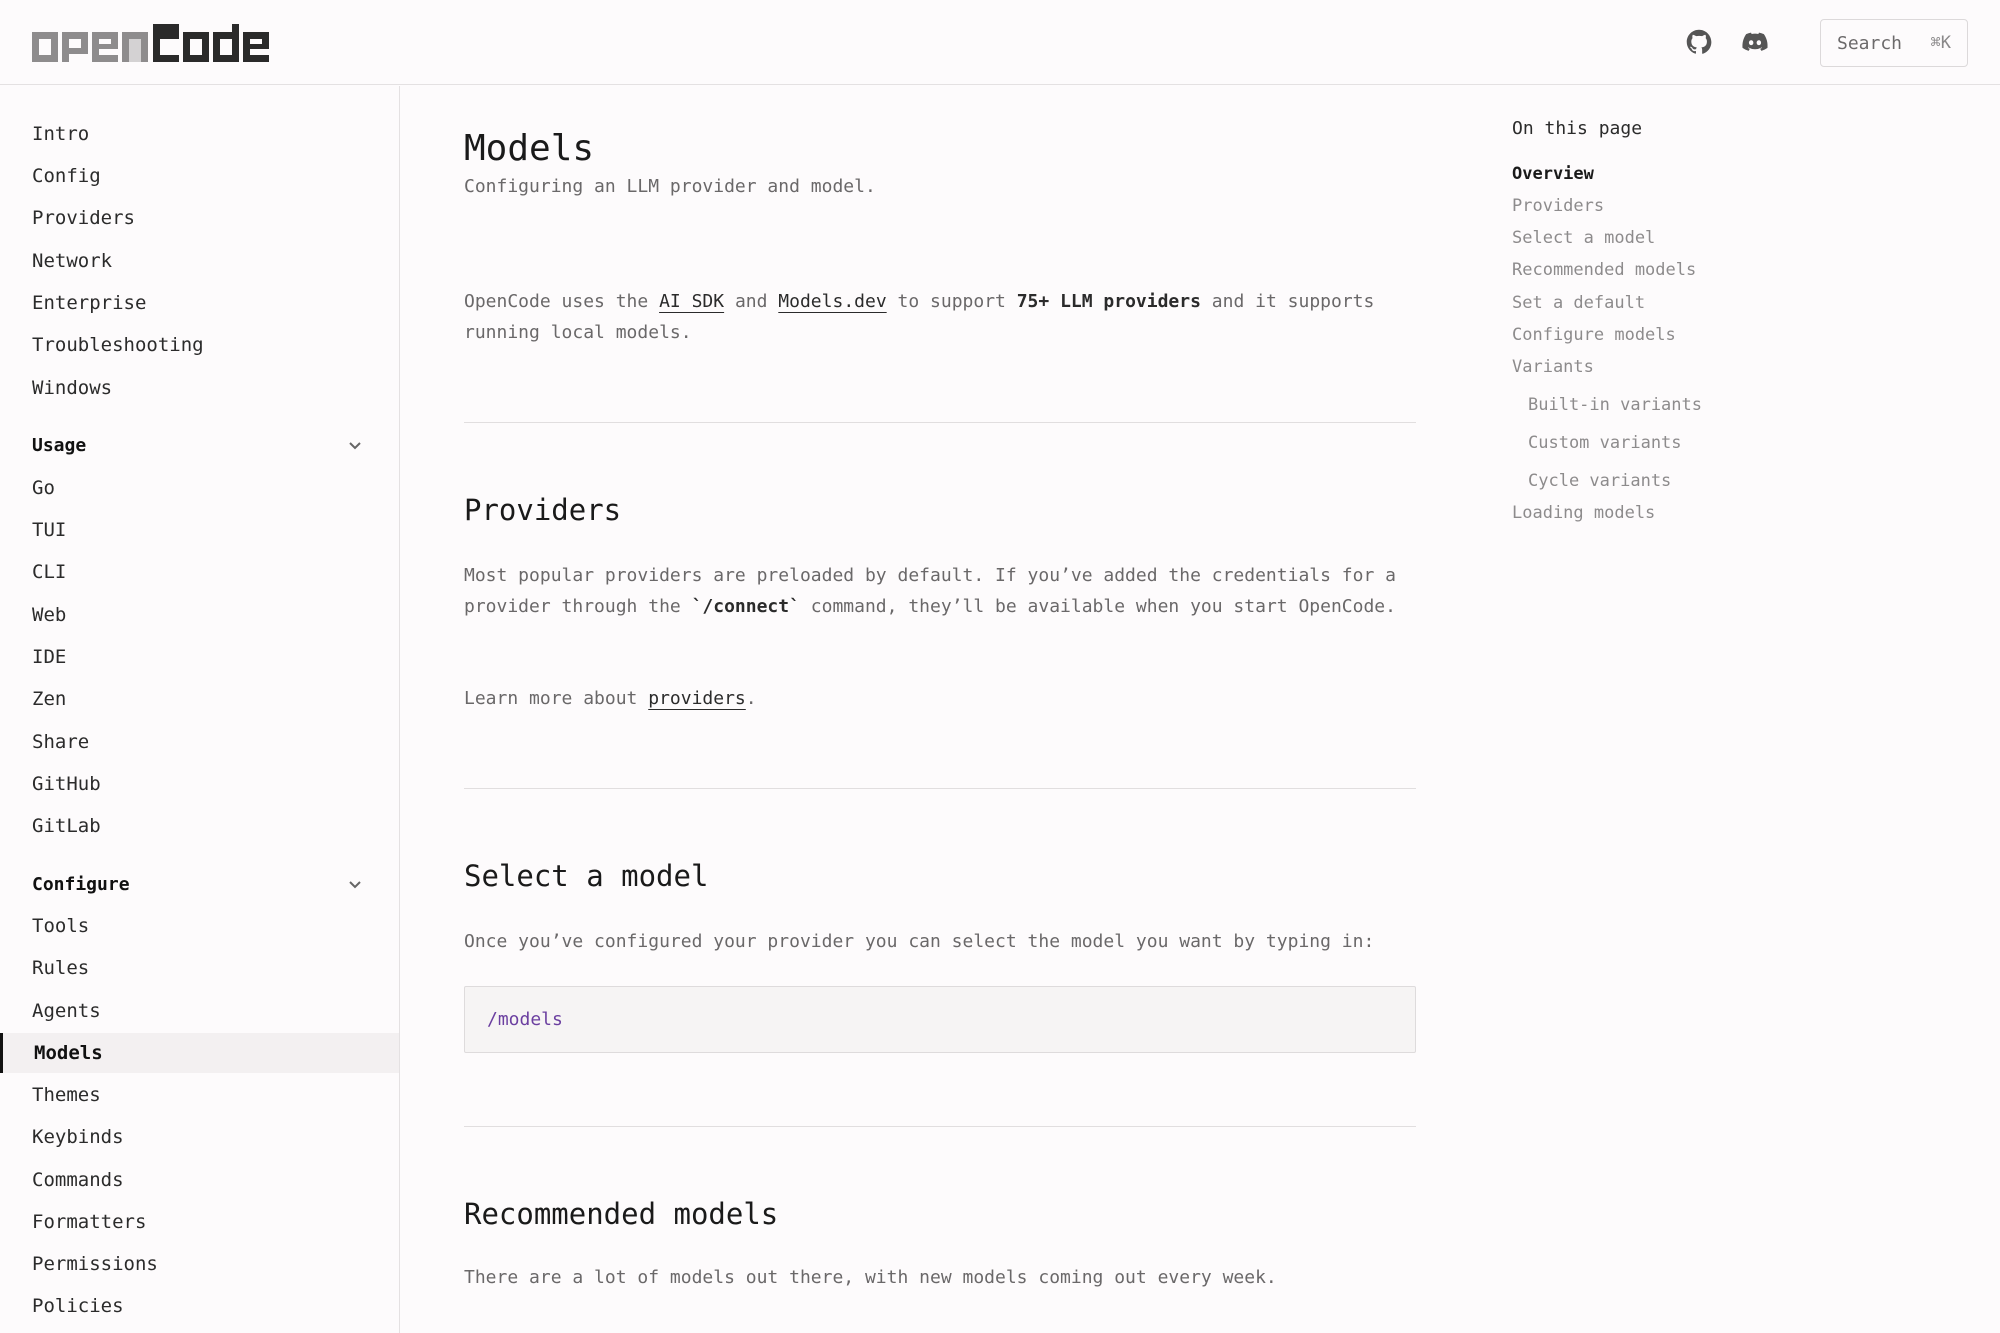  I want to click on sidebar-item-zen: Zen, so click(199, 699).